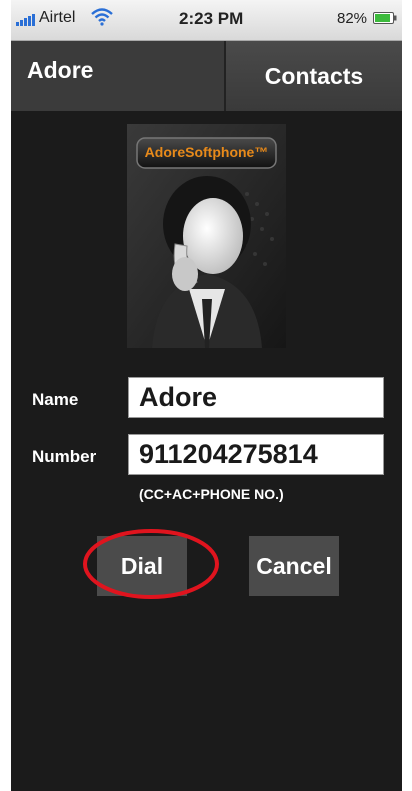 The height and width of the screenshot is (791, 412). Describe the element at coordinates (60, 70) in the screenshot. I see `page-title: Adore` at that location.